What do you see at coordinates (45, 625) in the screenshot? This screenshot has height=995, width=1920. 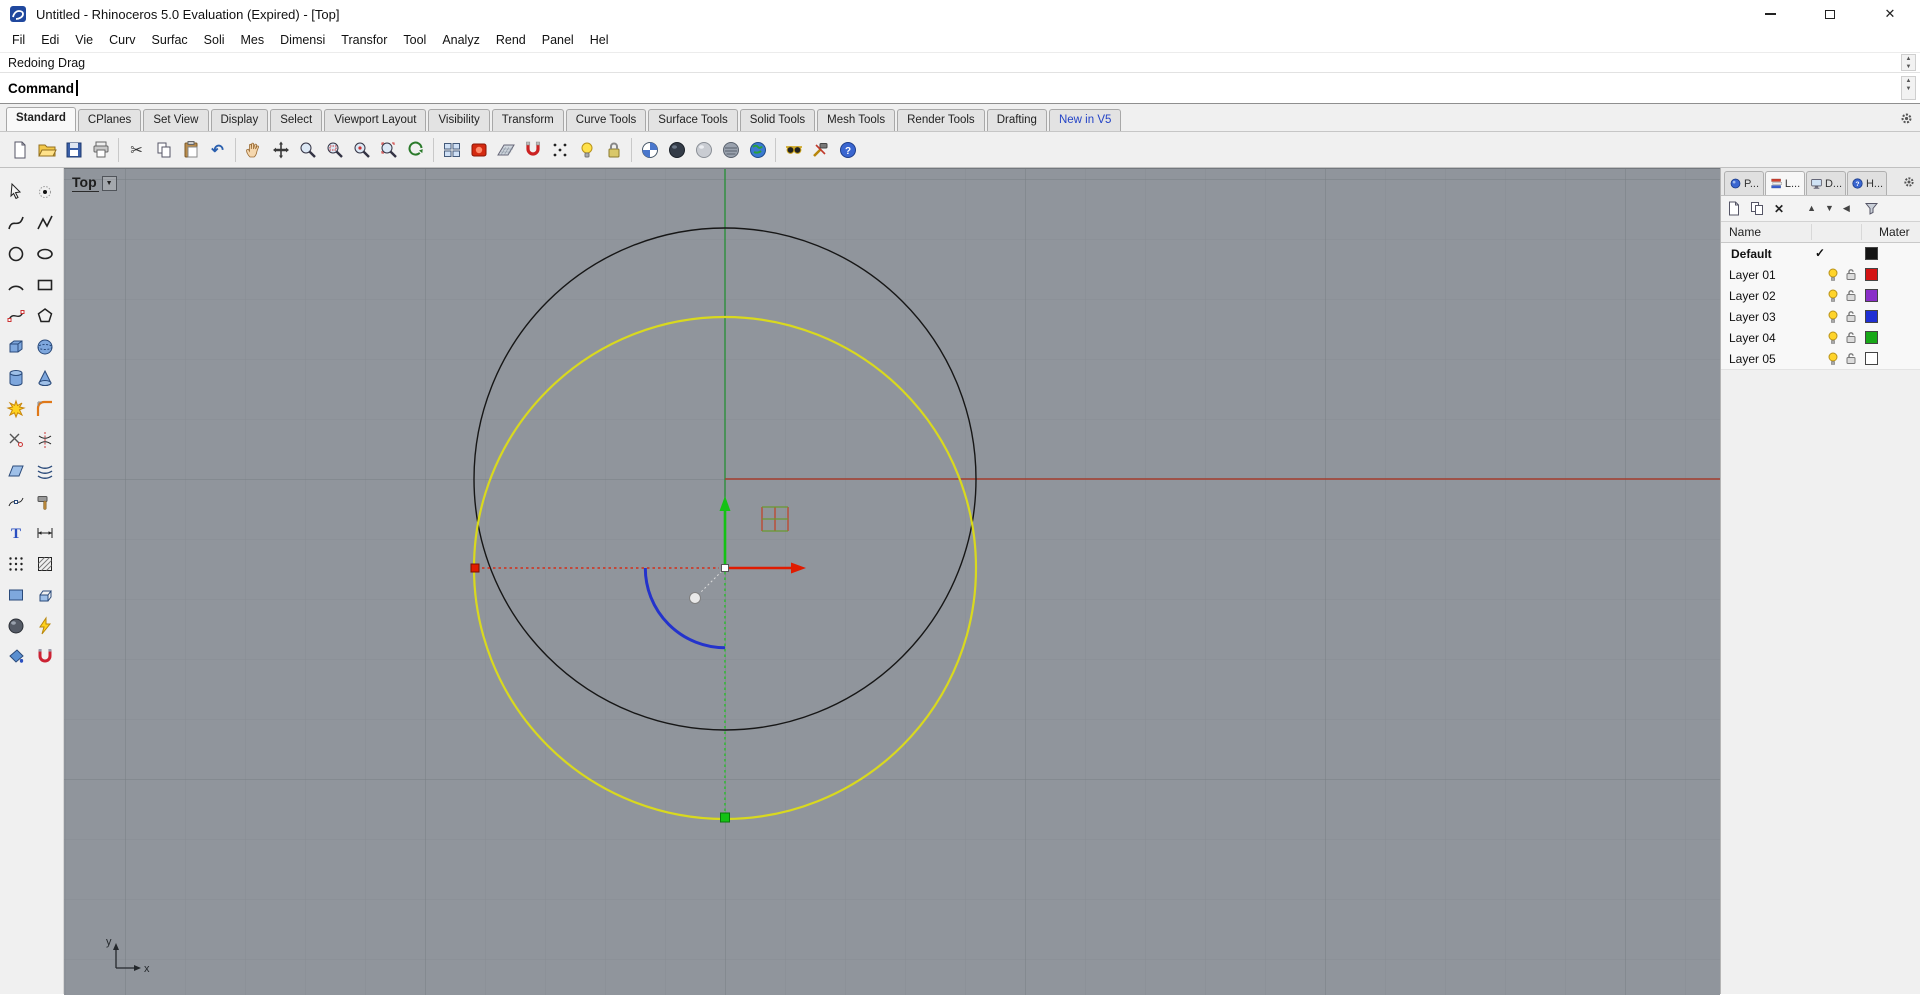 I see `lightning-icon` at bounding box center [45, 625].